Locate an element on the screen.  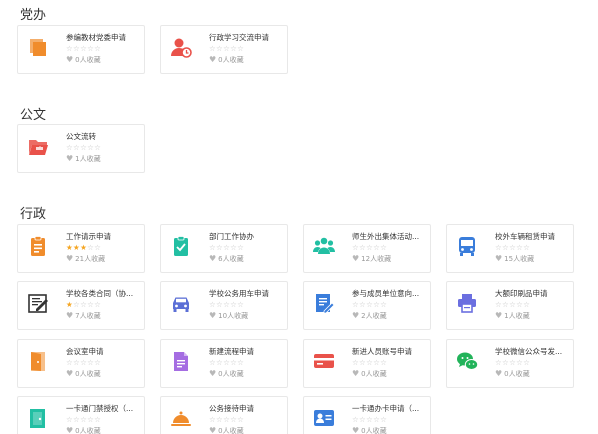
app-card: 学校各类合同（协... ★☆☆☆☆ ♥ 7人收藏 is located at coordinates (81, 305).